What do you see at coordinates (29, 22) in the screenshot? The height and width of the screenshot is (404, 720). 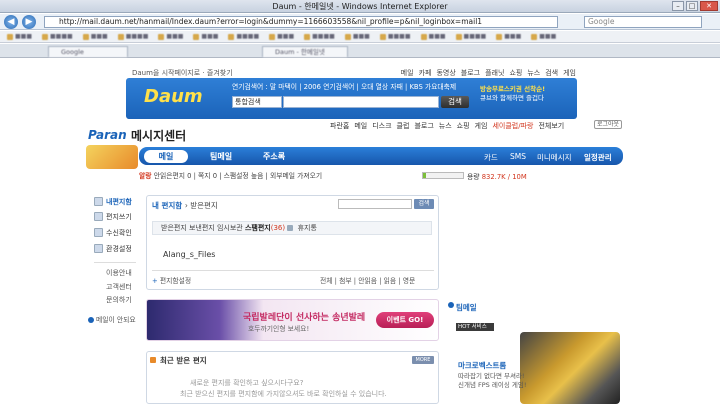 I see `forward-icon: ▶` at bounding box center [29, 22].